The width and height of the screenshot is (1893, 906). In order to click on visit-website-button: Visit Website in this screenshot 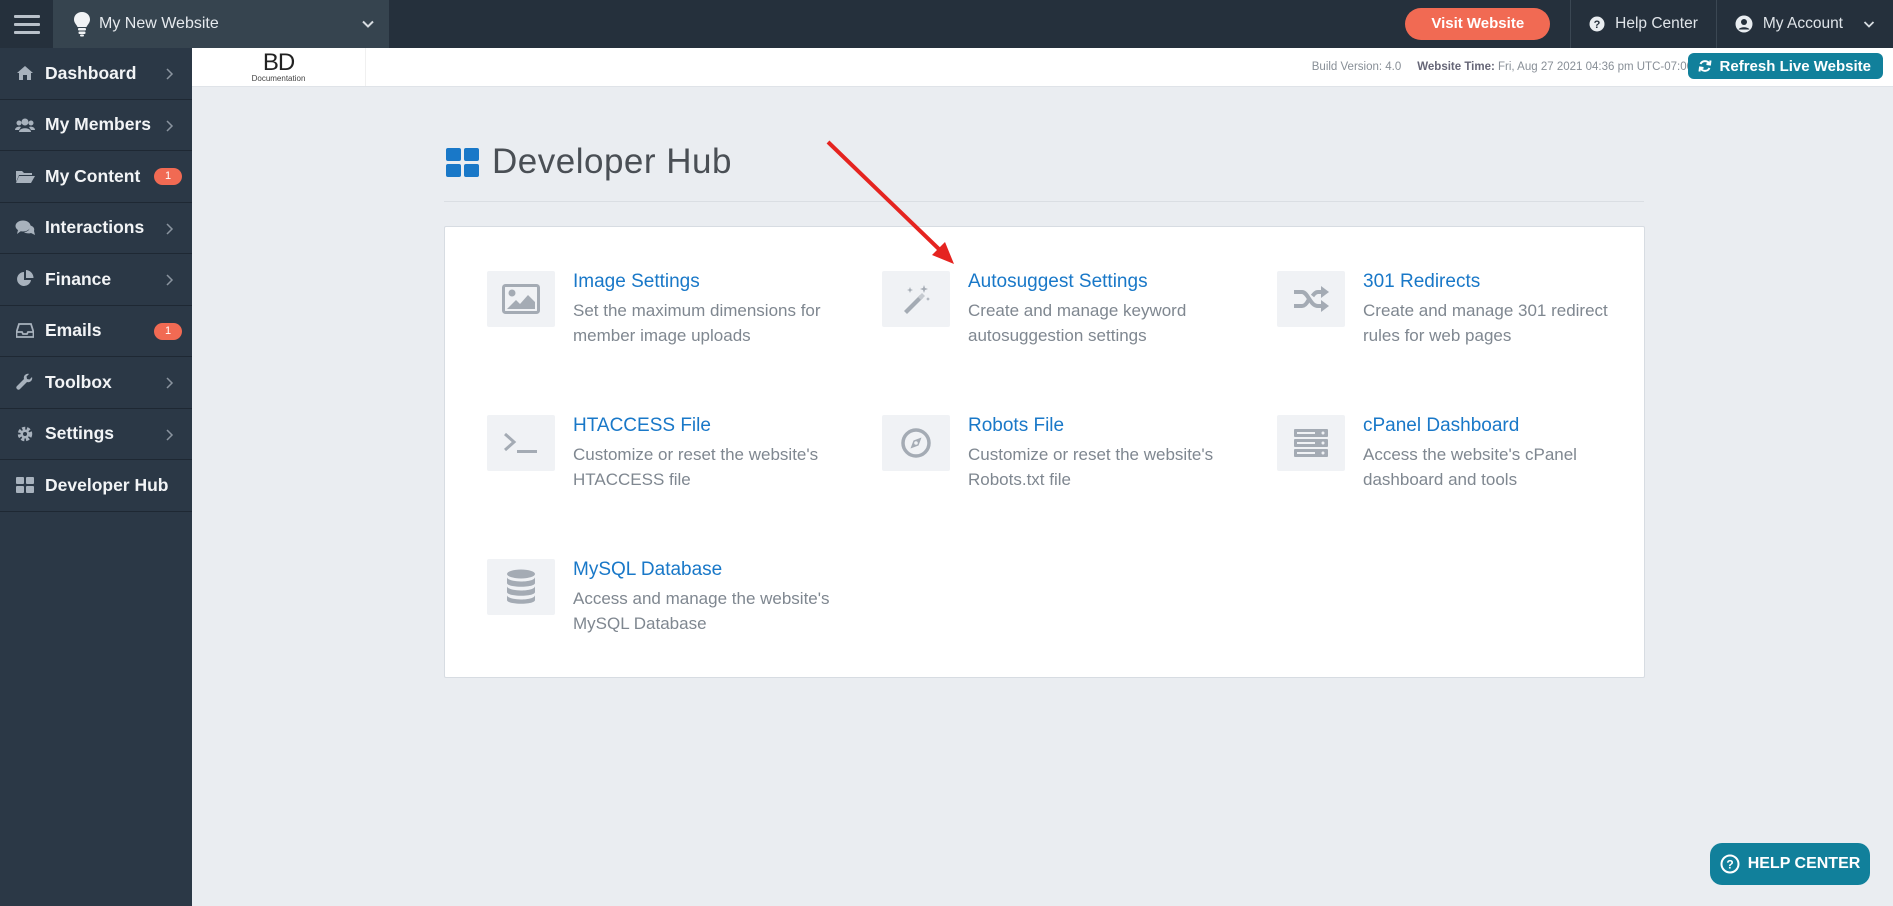, I will do `click(1478, 24)`.